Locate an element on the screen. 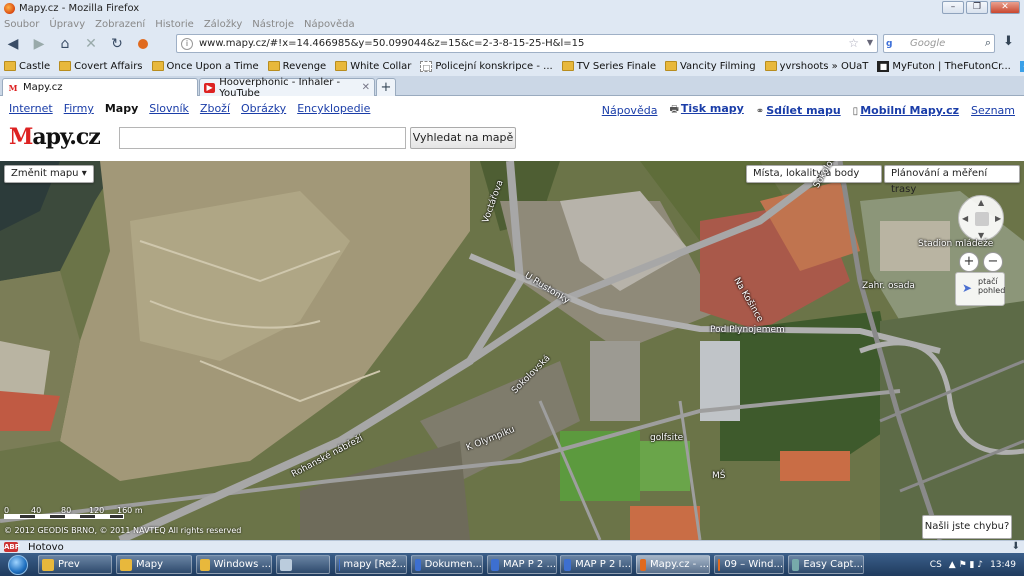 The width and height of the screenshot is (1024, 576). mapy-logo: Mapy.cz is located at coordinates (55, 137).